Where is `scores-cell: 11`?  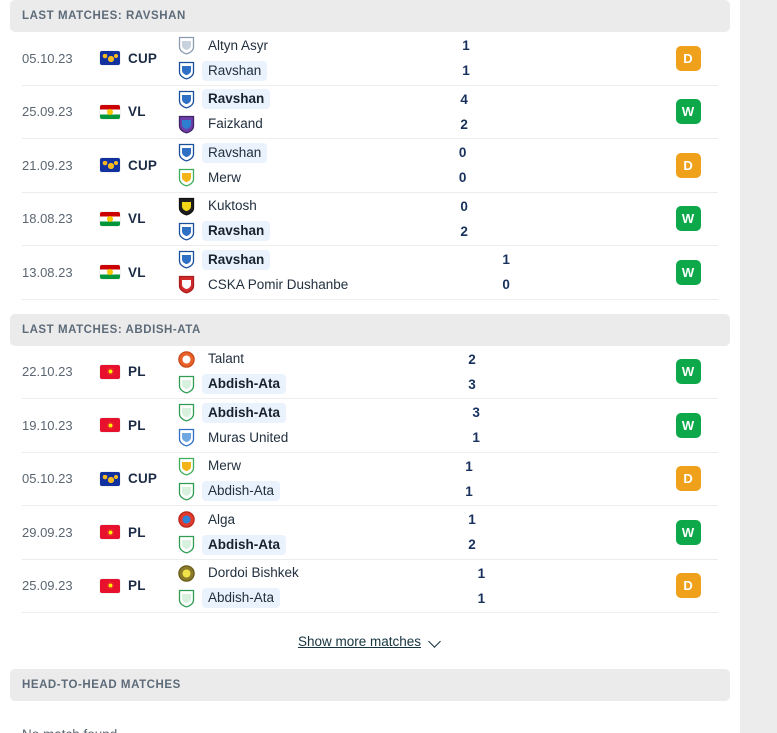
scores-cell: 11 is located at coordinates (481, 586).